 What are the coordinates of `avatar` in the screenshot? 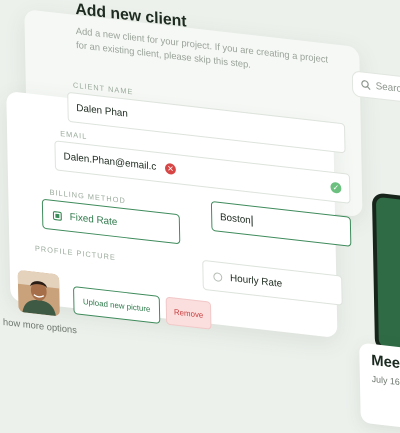 It's located at (38, 293).